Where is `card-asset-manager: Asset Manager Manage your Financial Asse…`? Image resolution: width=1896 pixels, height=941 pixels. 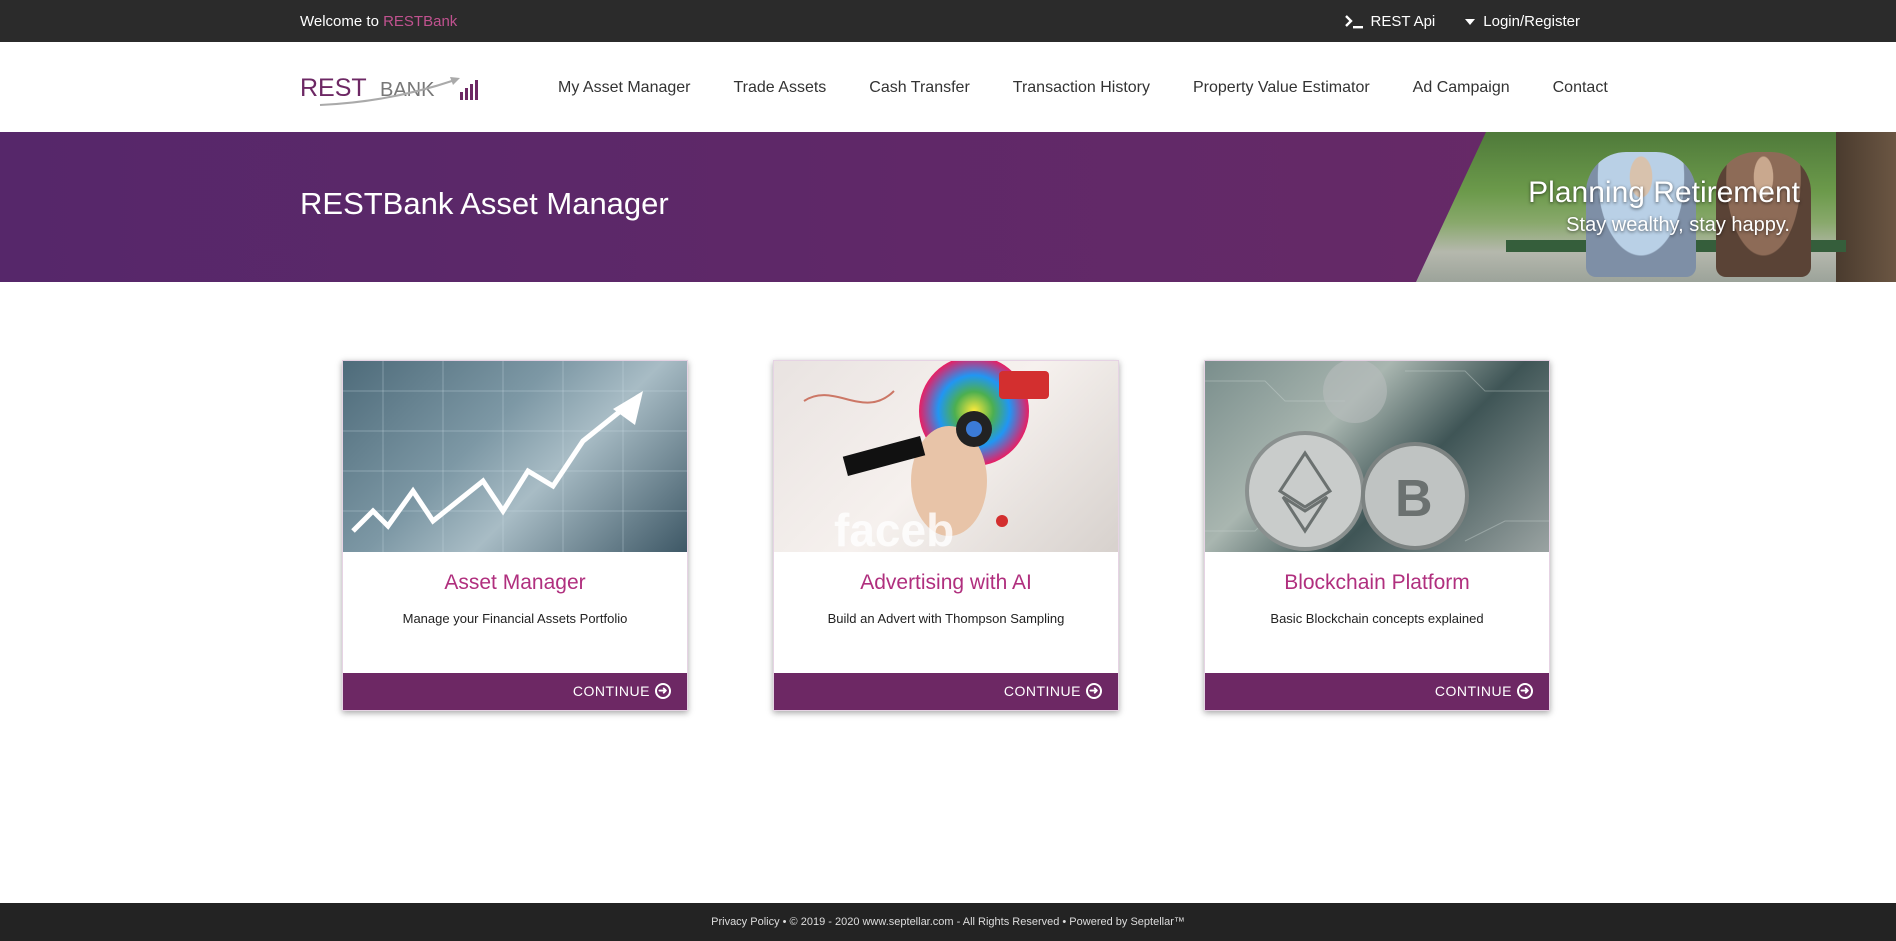
card-asset-manager: Asset Manager Manage your Financial Asse… is located at coordinates (515, 535).